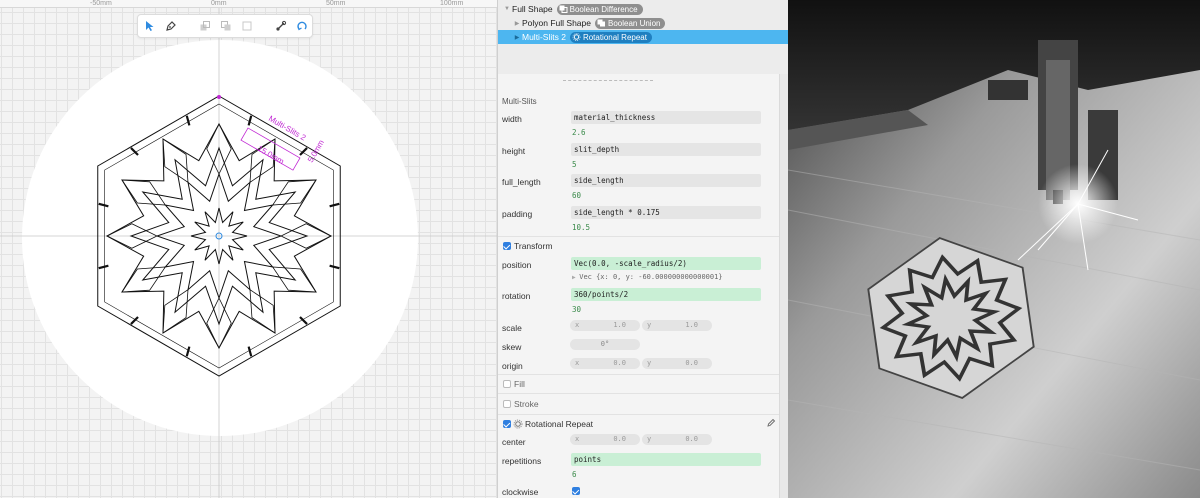 This screenshot has width=1200, height=498. I want to click on scale-label: scale, so click(512, 328).